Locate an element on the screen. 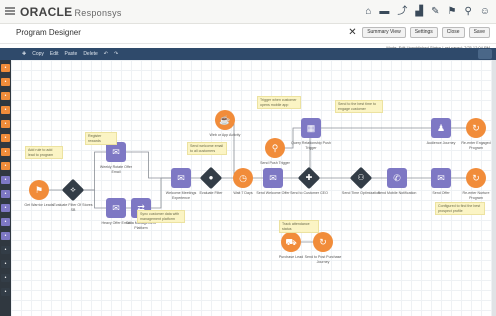 The image size is (496, 316). calendar-icon: • is located at coordinates (5, 82).